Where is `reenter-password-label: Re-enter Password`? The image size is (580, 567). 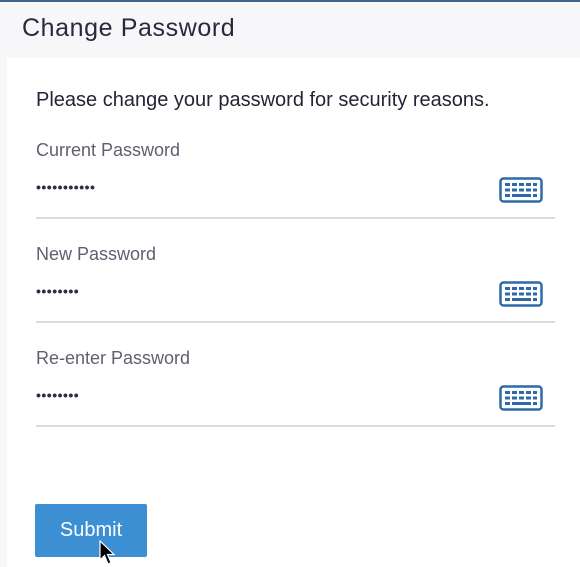
reenter-password-label: Re-enter Password is located at coordinates (113, 358).